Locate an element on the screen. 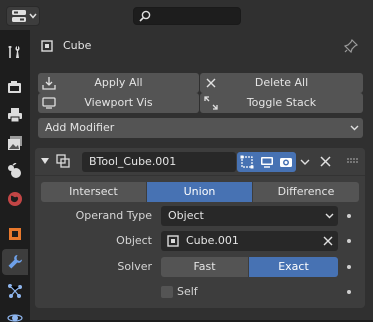 This screenshot has width=373, height=322. drag-handle-icon is located at coordinates (353, 161).